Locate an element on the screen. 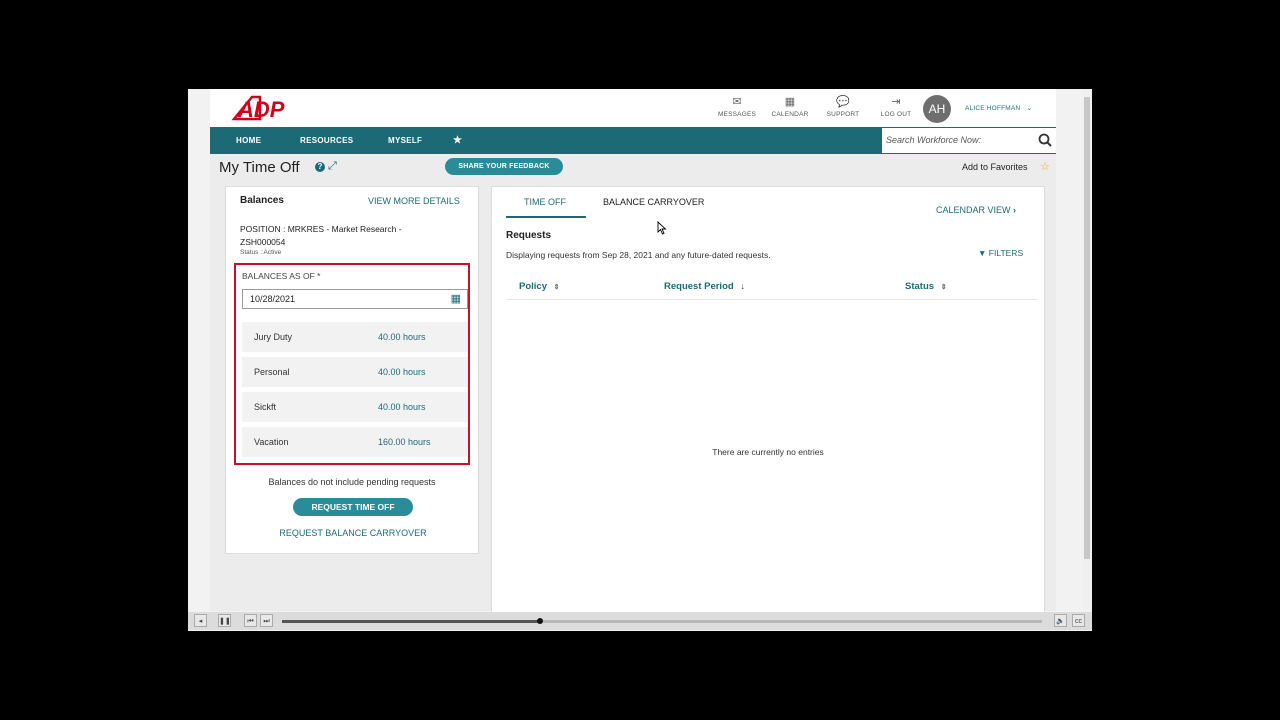 The width and height of the screenshot is (1280, 720). column-request-period: Request Period ↓ is located at coordinates (704, 286).